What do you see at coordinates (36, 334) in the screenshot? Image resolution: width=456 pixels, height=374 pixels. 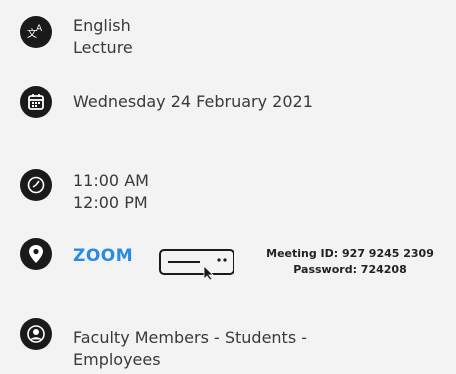 I see `user-icon` at bounding box center [36, 334].